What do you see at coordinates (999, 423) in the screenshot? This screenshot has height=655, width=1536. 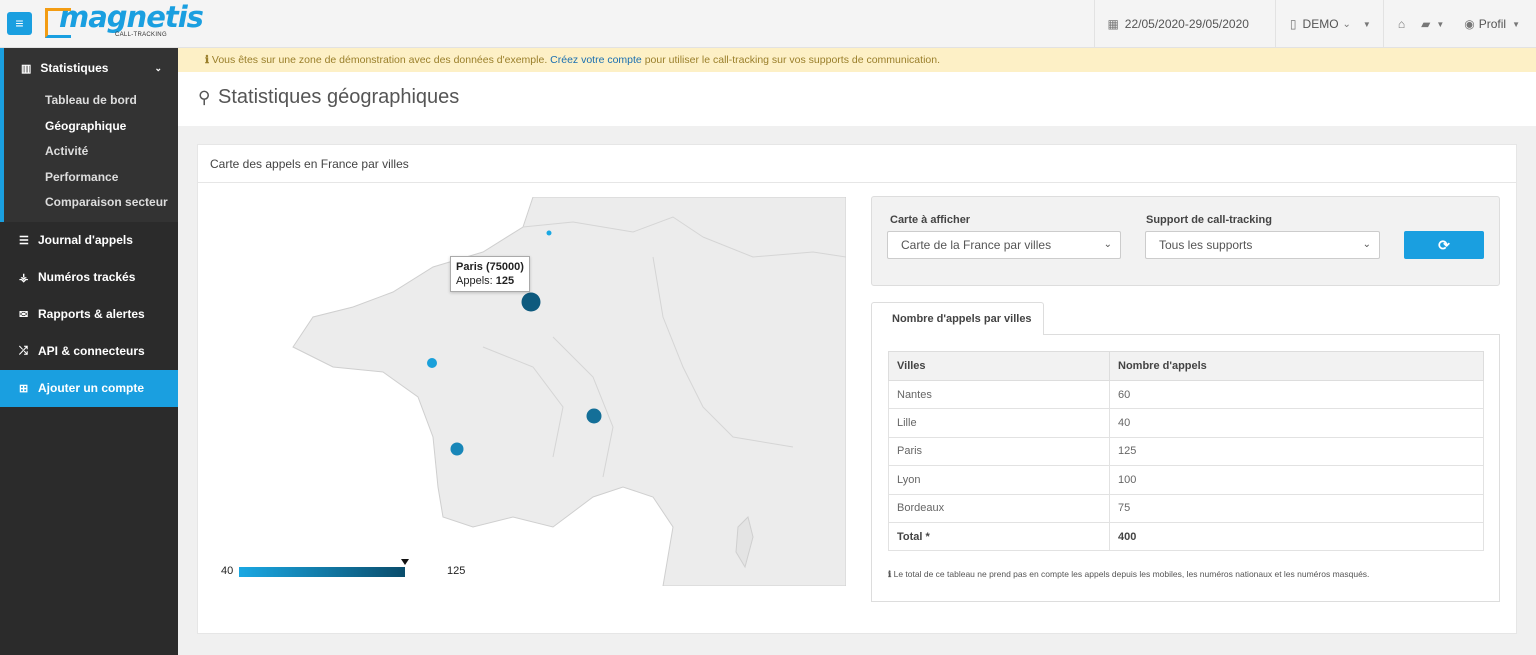 I see `cell-city: Lille` at bounding box center [999, 423].